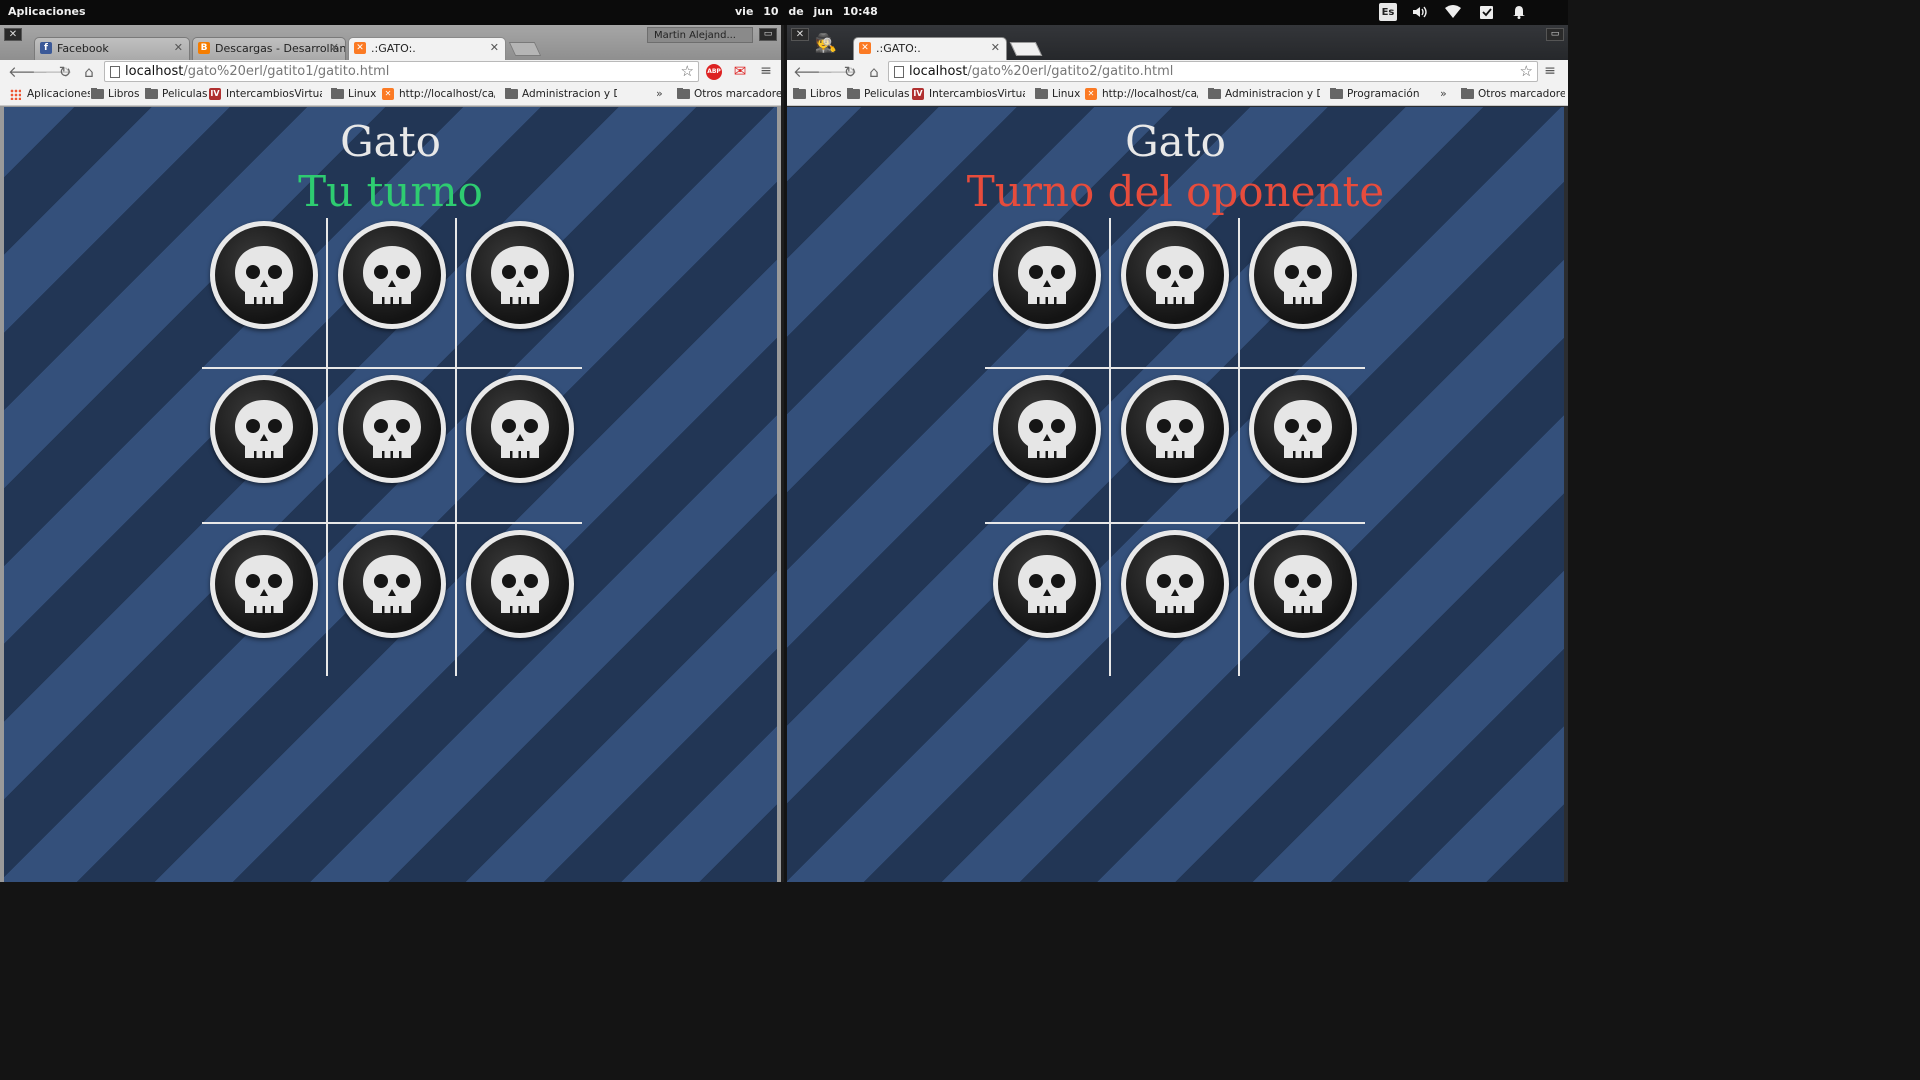  What do you see at coordinates (714, 72) in the screenshot?
I see `adblock-icon: ABP` at bounding box center [714, 72].